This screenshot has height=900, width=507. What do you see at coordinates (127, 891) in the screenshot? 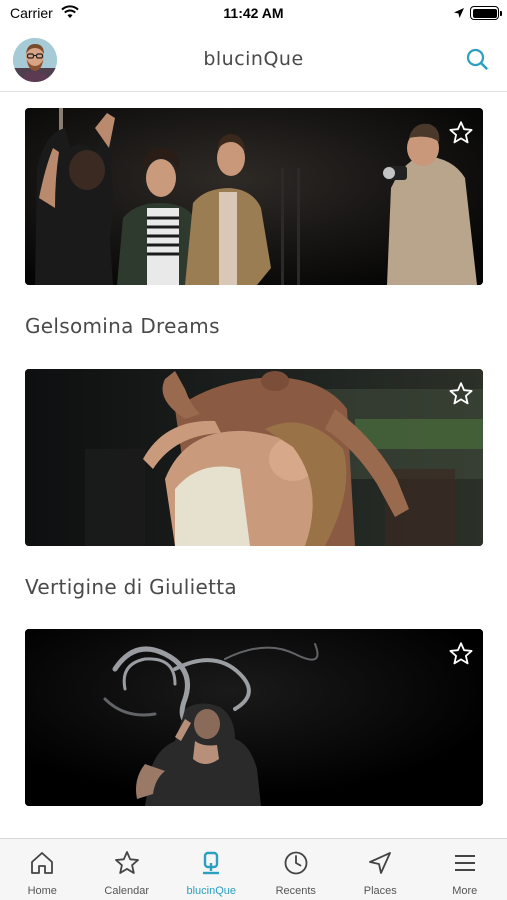
I see `tab-label: Calendar` at bounding box center [127, 891].